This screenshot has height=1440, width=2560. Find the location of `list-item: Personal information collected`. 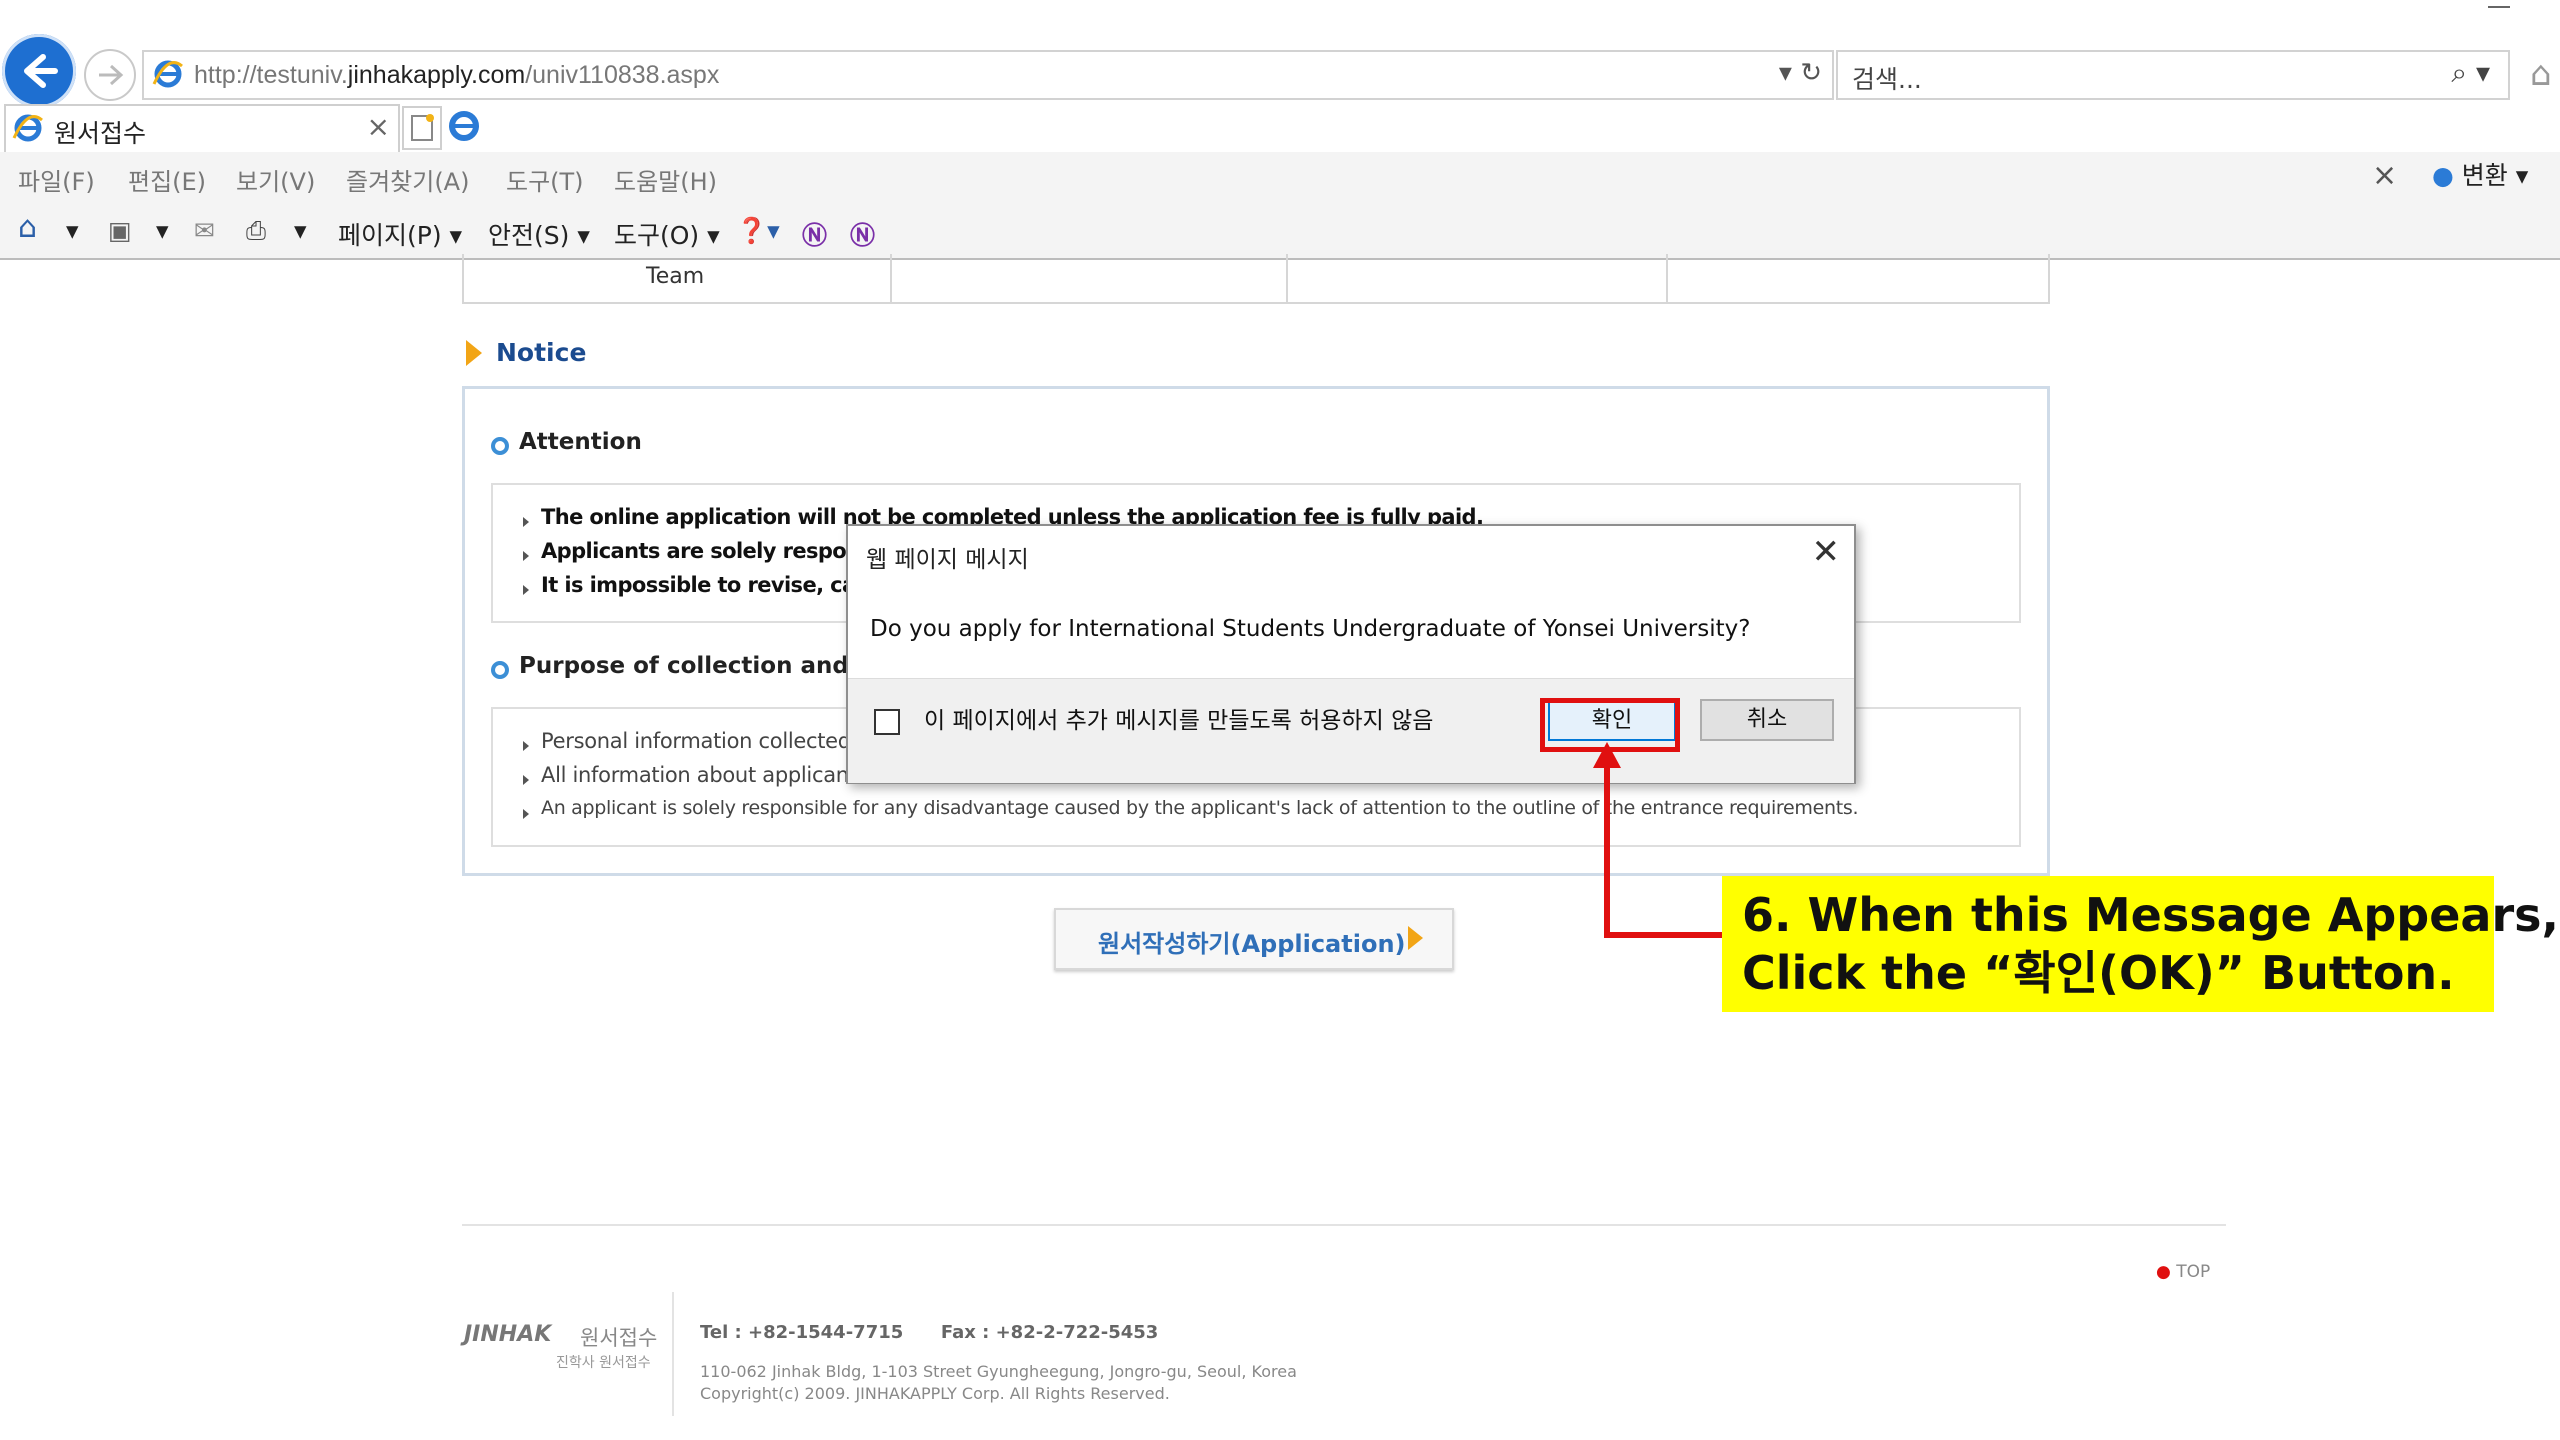

list-item: Personal information collected is located at coordinates (696, 741).